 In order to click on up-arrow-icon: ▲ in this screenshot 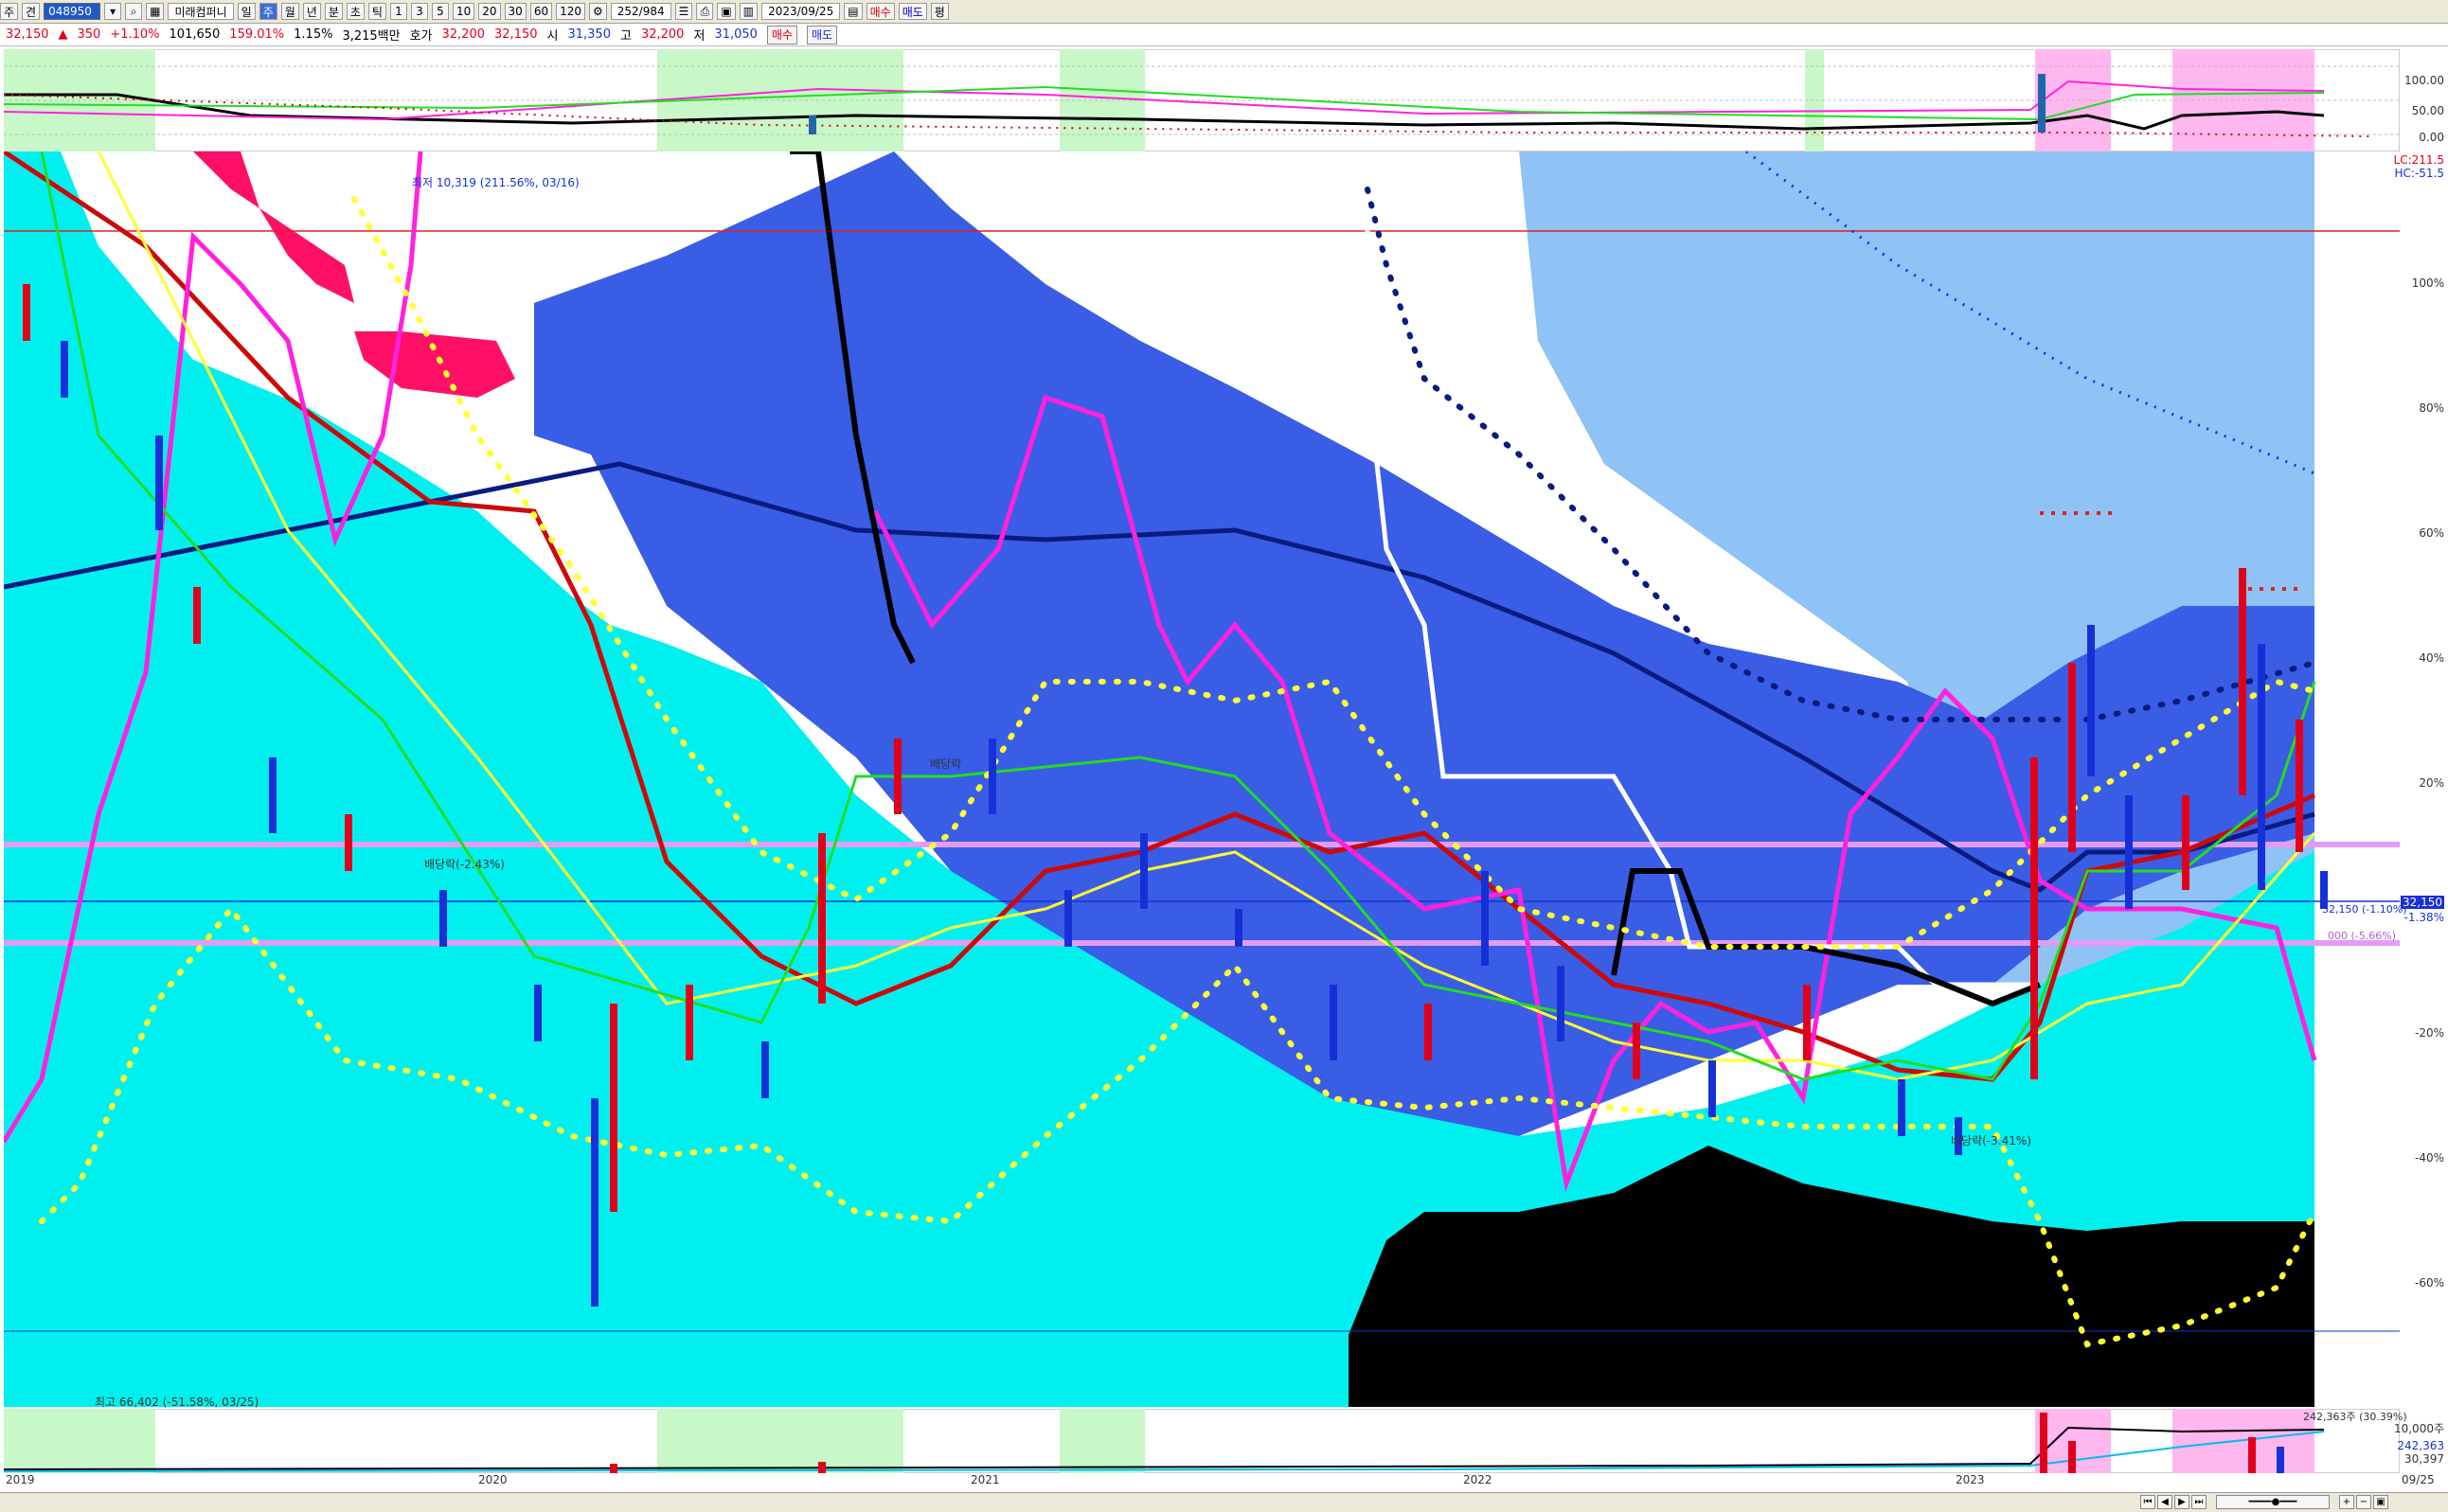, I will do `click(63, 34)`.